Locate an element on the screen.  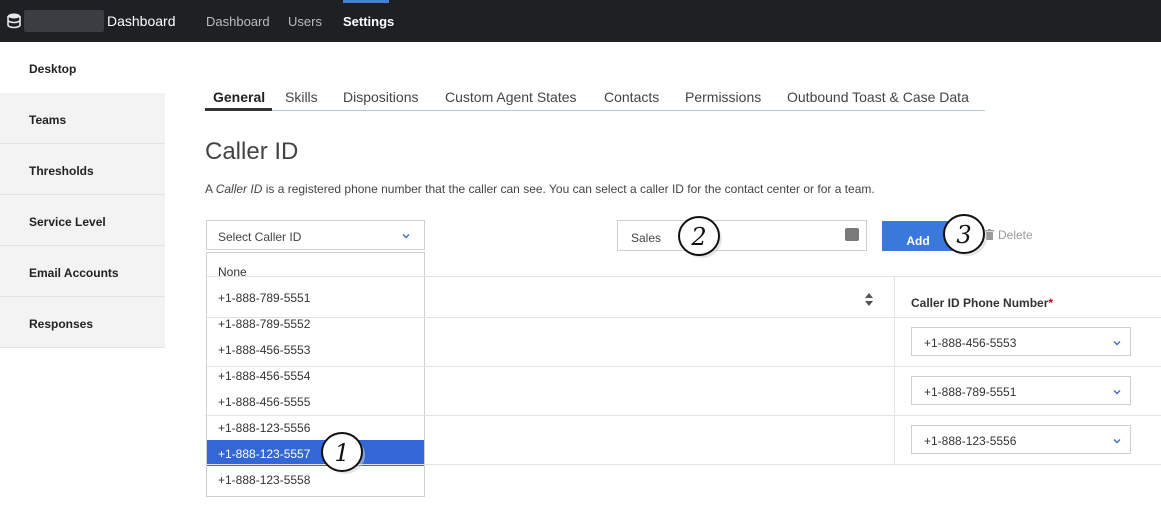
top-bar: Dashboard Dashboard Users Settings is located at coordinates (580, 21).